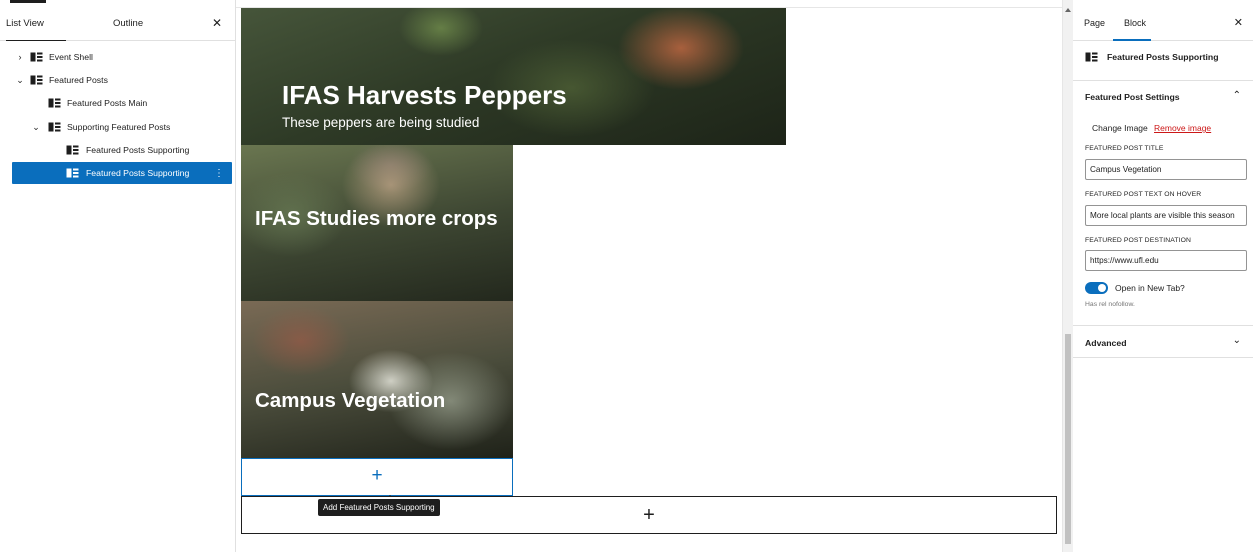 This screenshot has width=1253, height=552. Describe the element at coordinates (1143, 194) in the screenshot. I see `field-label: FEATURED POST TEXT ON HOVER` at that location.